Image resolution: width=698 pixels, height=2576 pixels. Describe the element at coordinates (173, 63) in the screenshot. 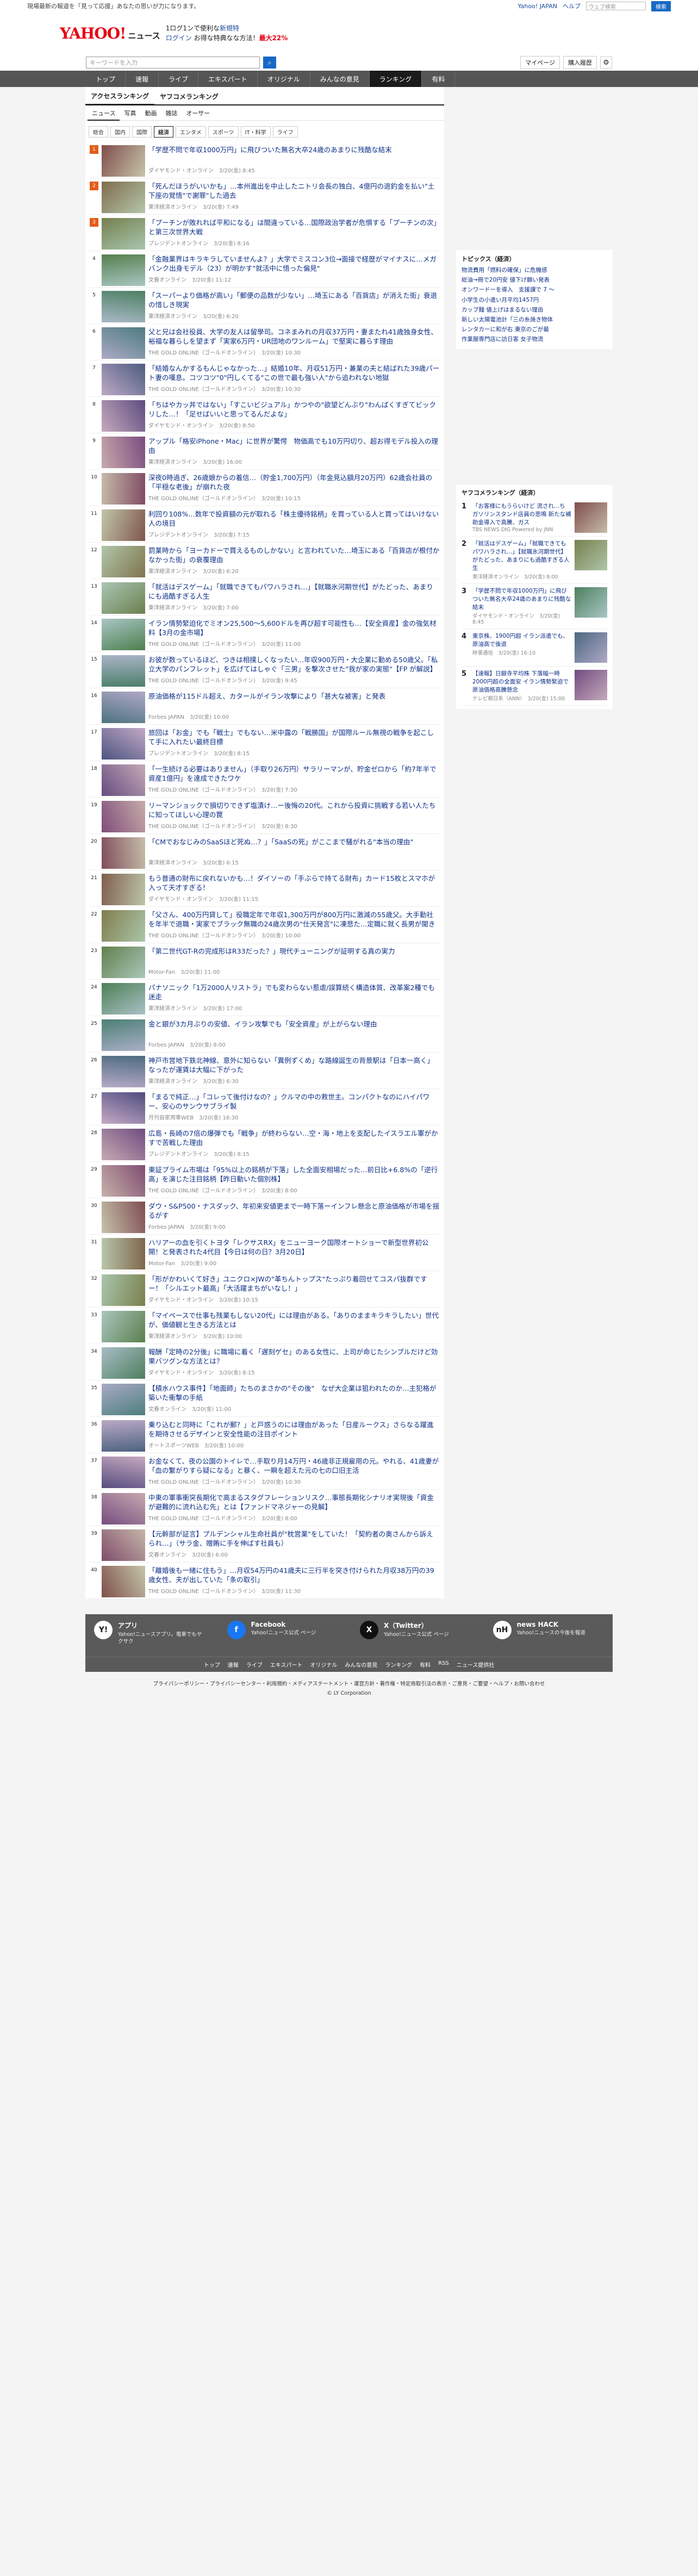

I see `keyword-input: キーワードを入力` at that location.